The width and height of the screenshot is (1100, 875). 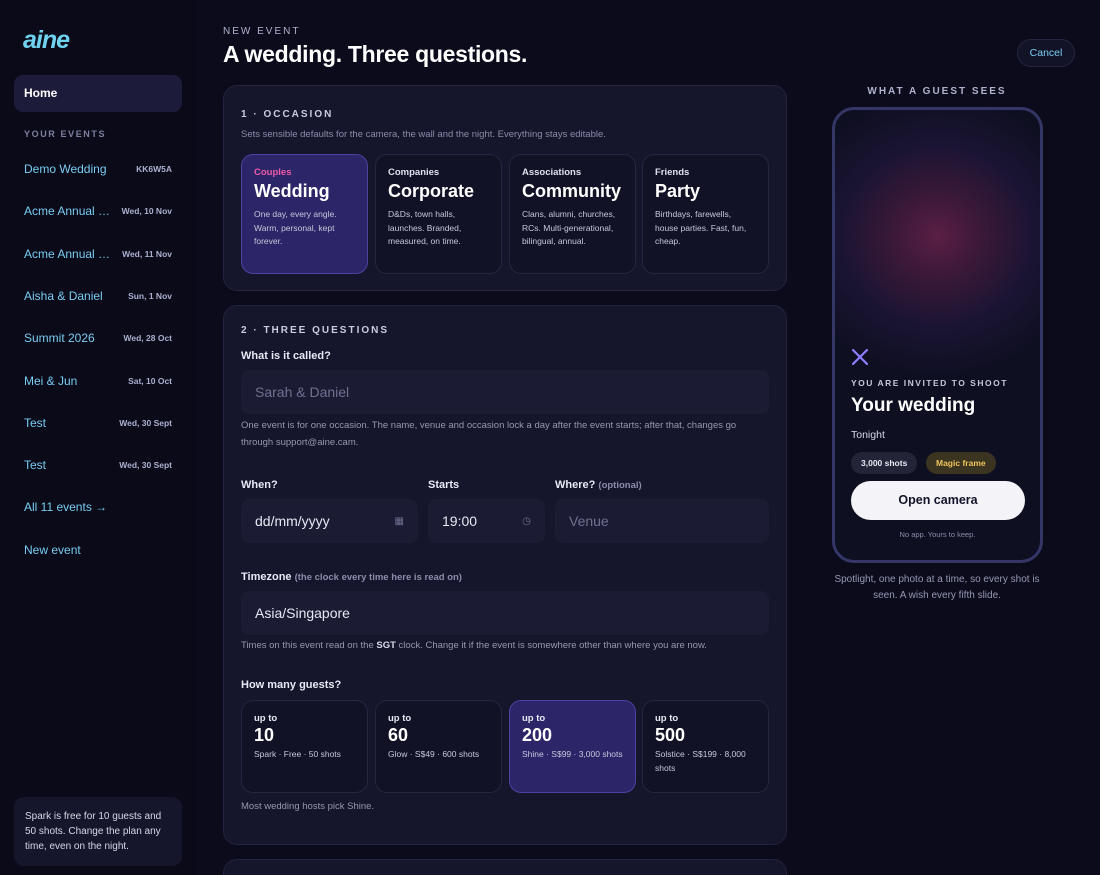 What do you see at coordinates (52, 550) in the screenshot?
I see `new-event-link: New event` at bounding box center [52, 550].